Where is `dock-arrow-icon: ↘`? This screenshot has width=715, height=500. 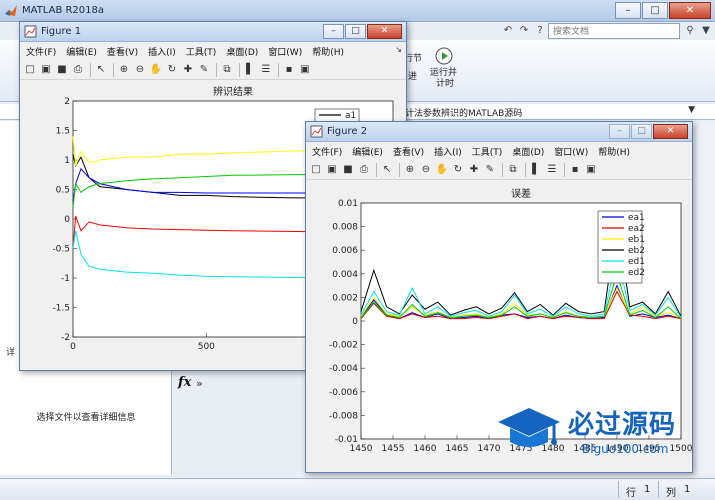 dock-arrow-icon: ↘ is located at coordinates (398, 49).